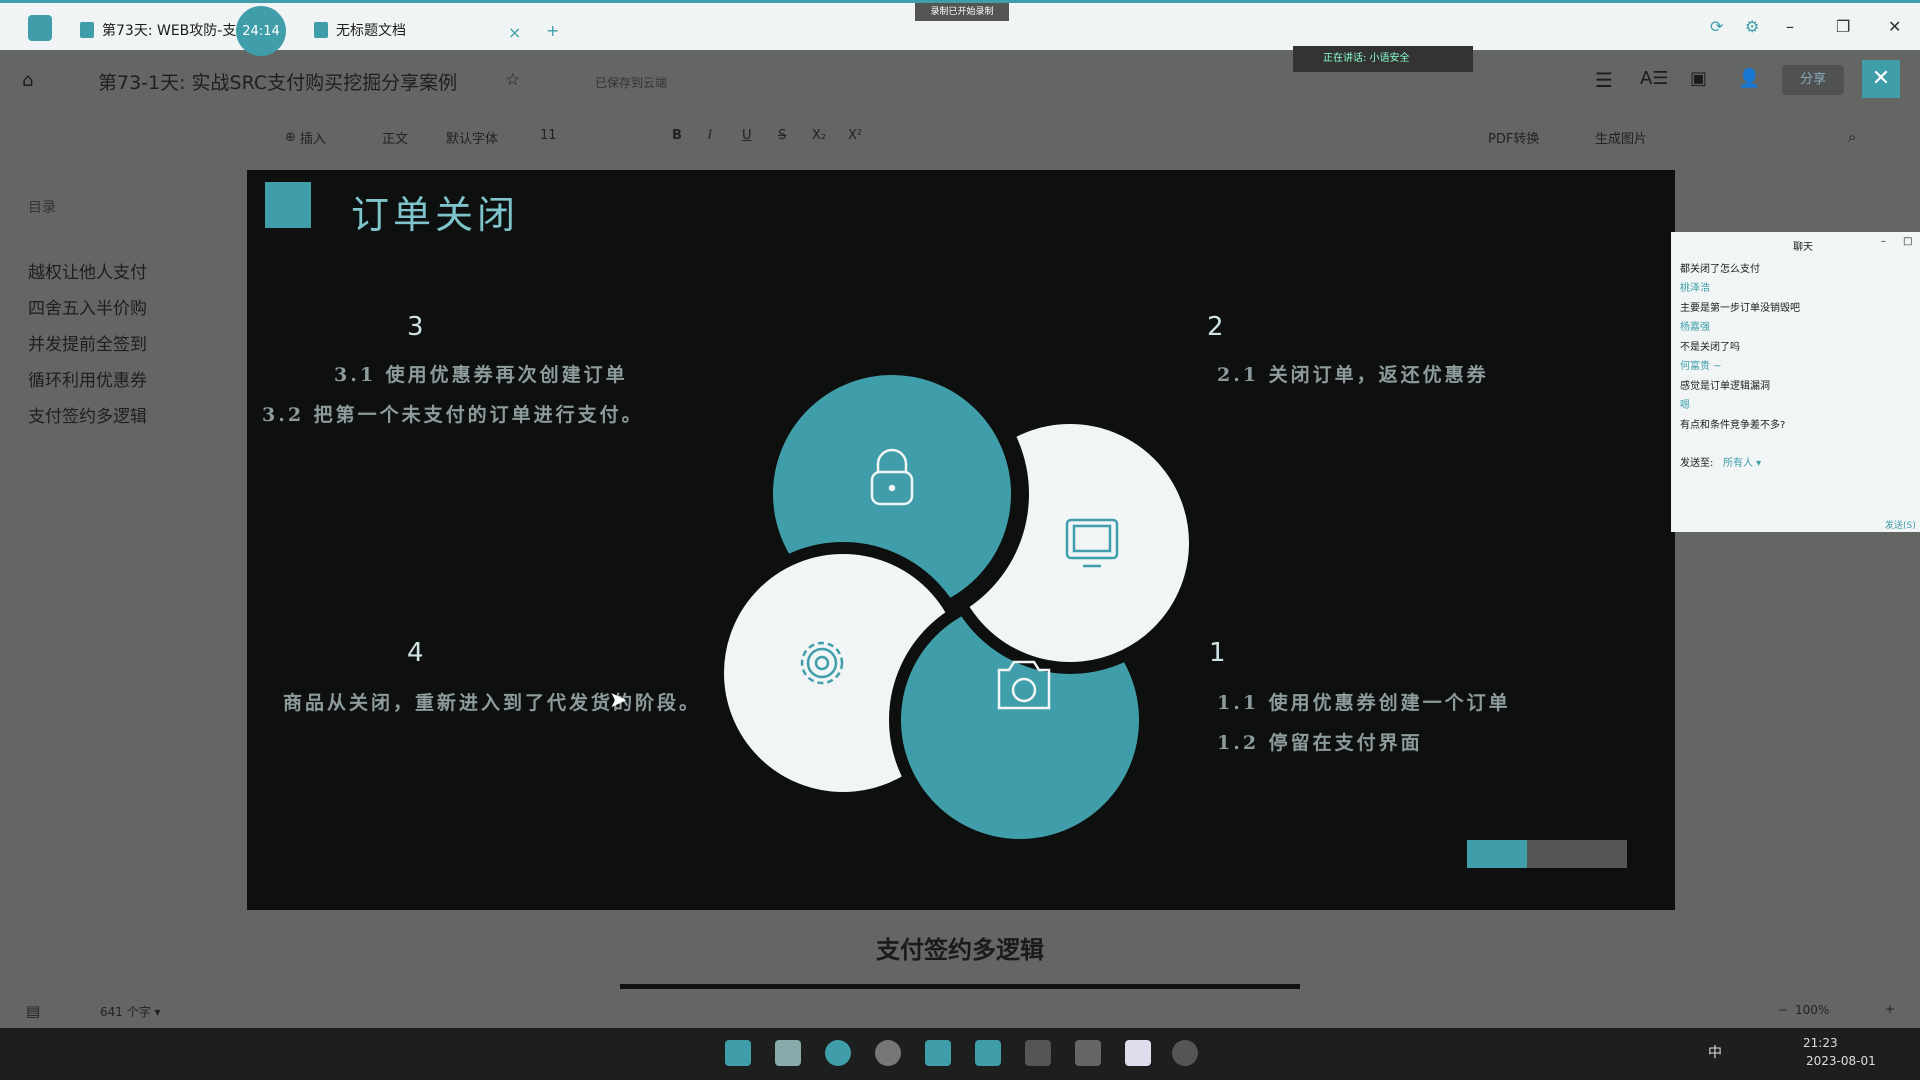 The width and height of the screenshot is (1920, 1080). What do you see at coordinates (1695, 327) in the screenshot?
I see `chat-sender: 杨嘉强` at bounding box center [1695, 327].